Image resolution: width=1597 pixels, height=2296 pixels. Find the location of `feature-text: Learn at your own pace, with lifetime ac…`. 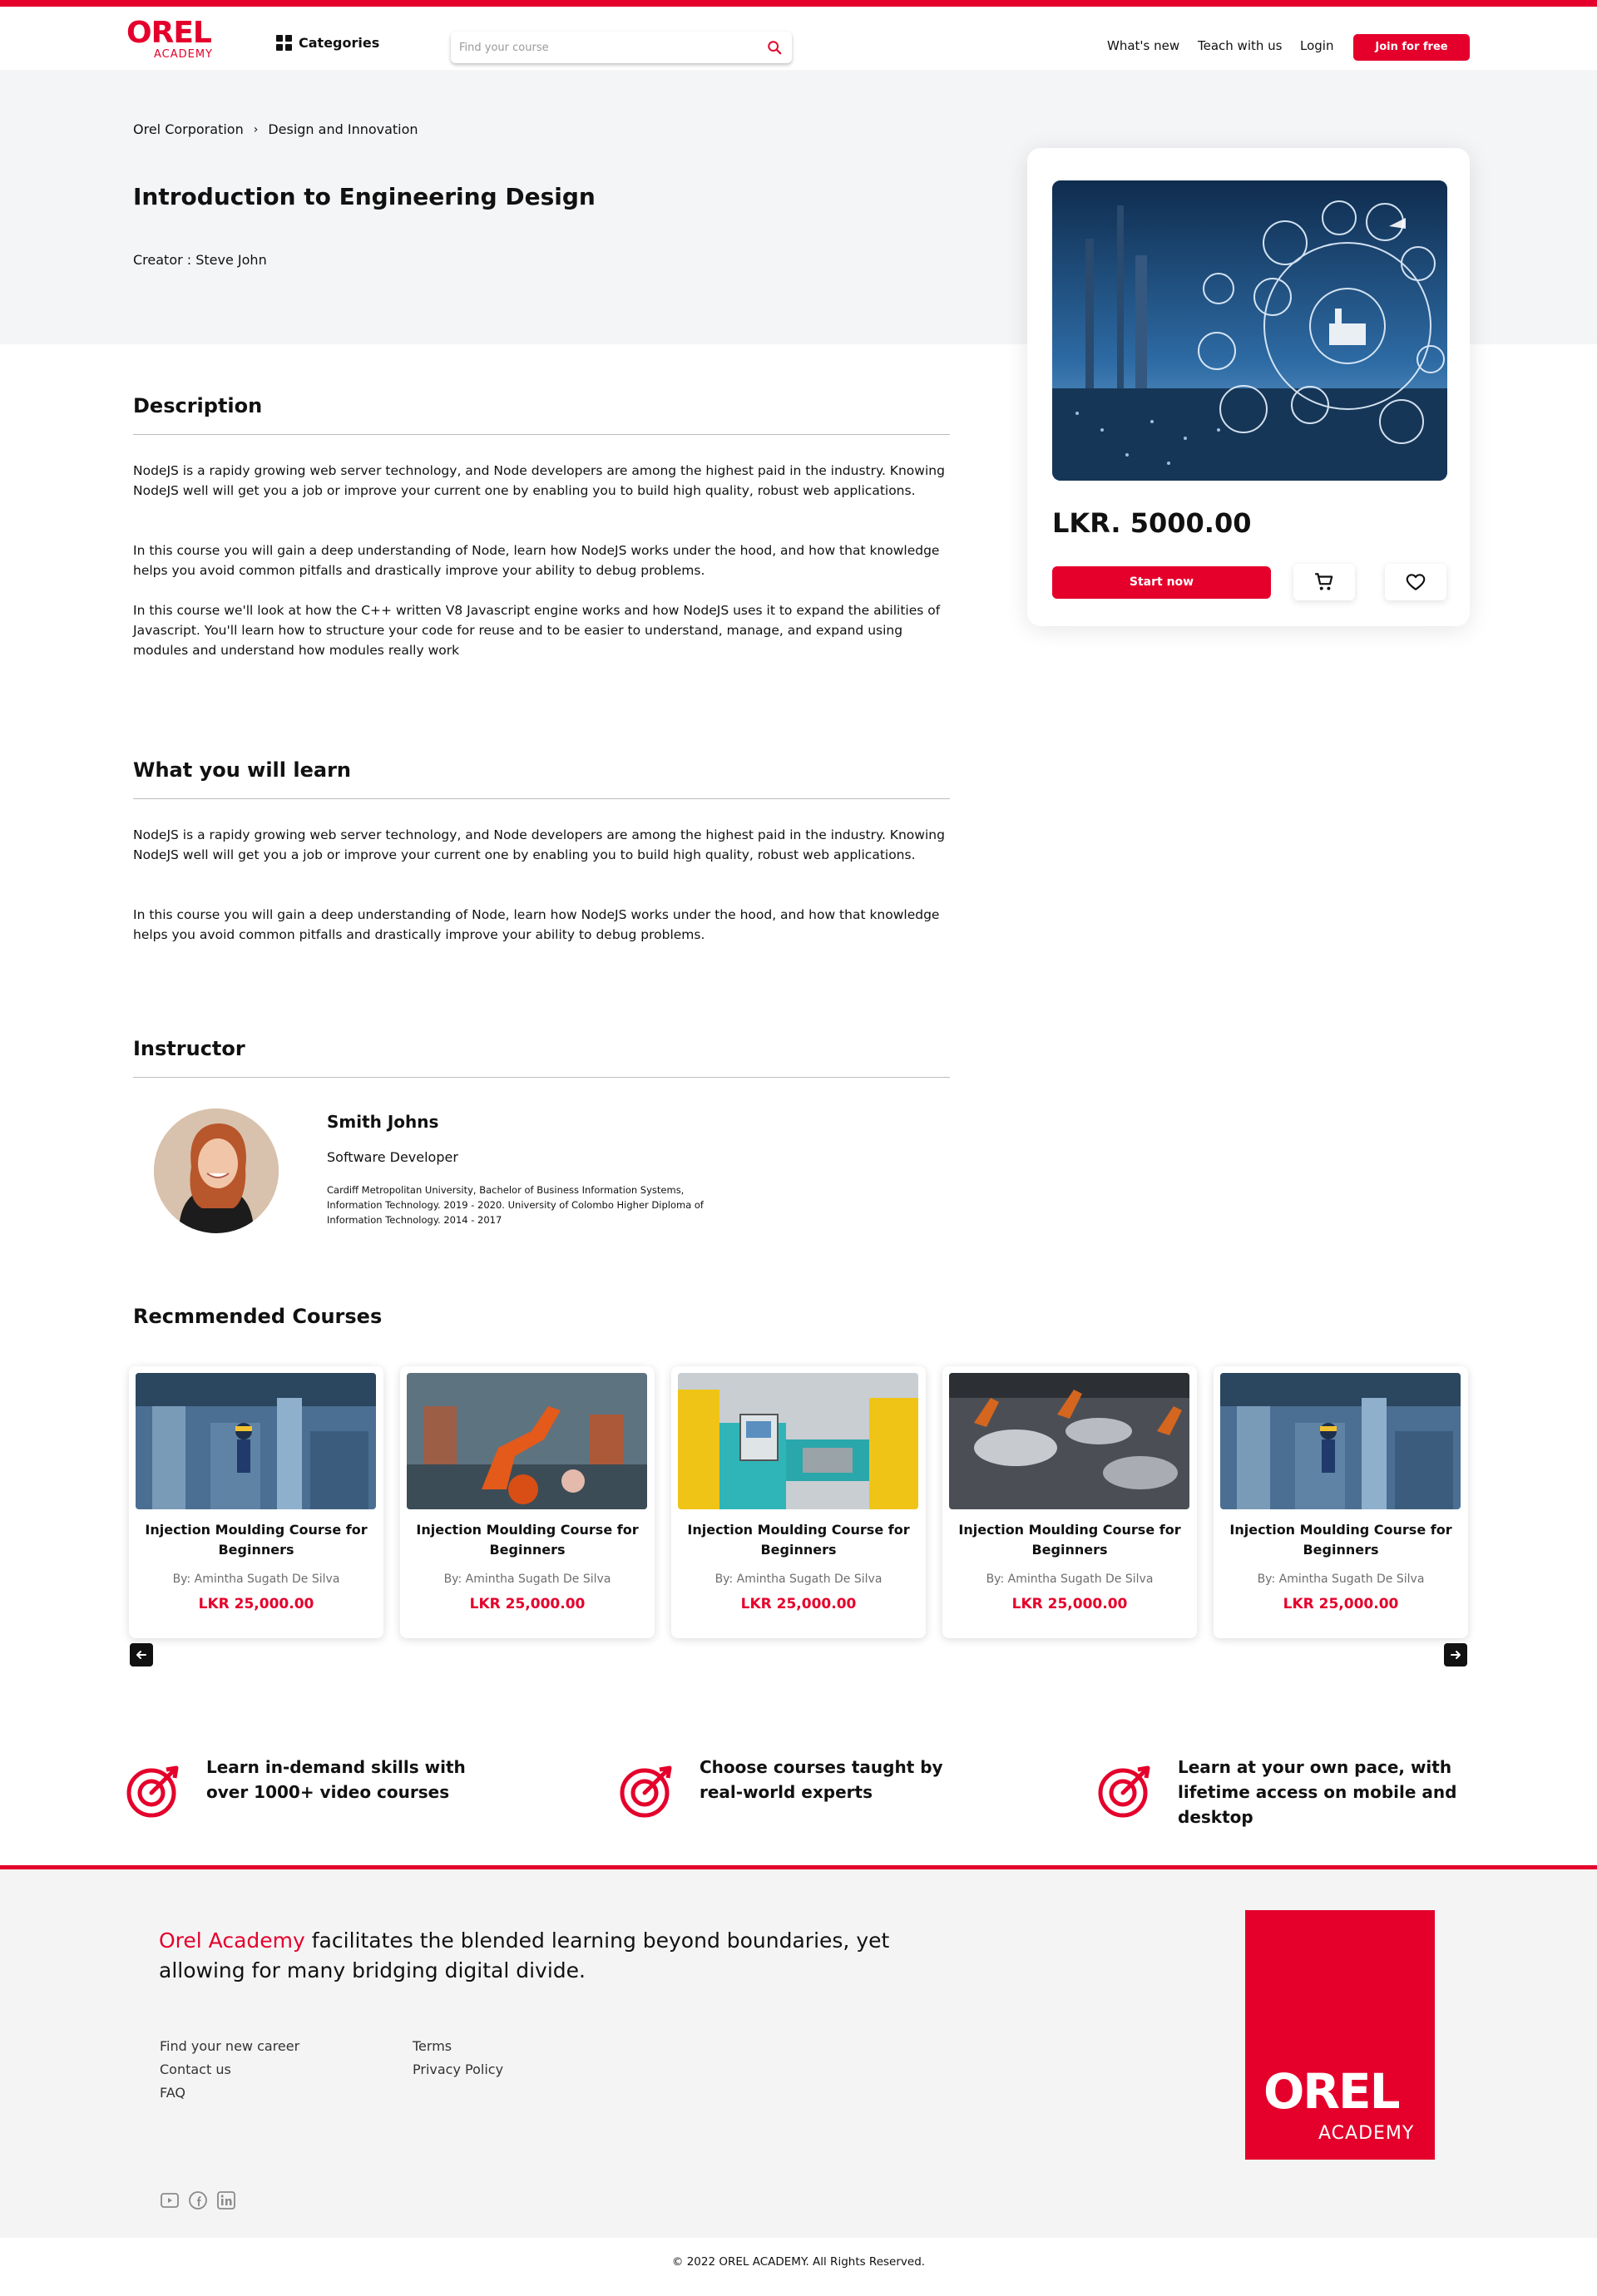

feature-text: Learn at your own pace, with lifetime ac… is located at coordinates (1317, 1792).